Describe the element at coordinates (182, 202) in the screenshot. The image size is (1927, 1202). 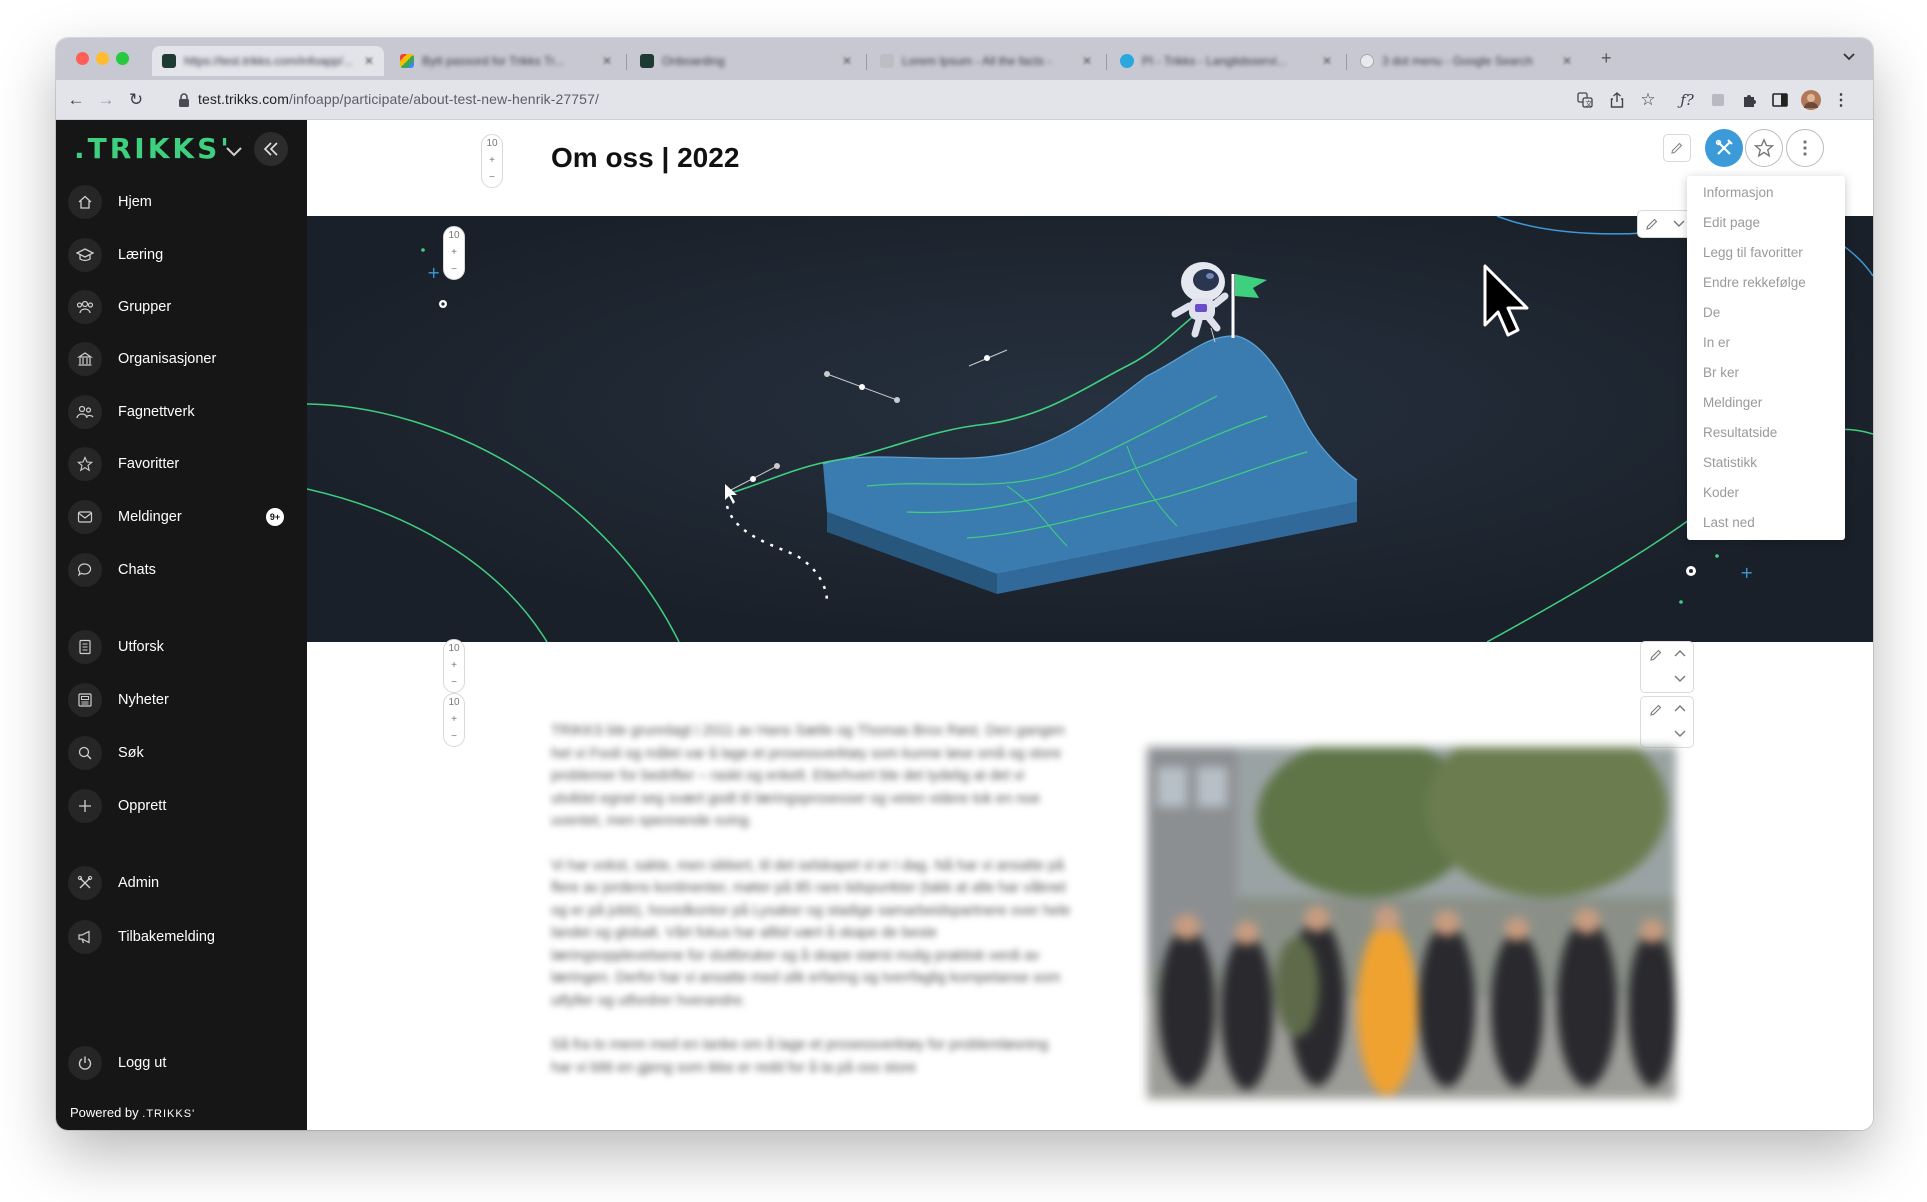
I see `sidebar-item-hjem: Hjem` at that location.